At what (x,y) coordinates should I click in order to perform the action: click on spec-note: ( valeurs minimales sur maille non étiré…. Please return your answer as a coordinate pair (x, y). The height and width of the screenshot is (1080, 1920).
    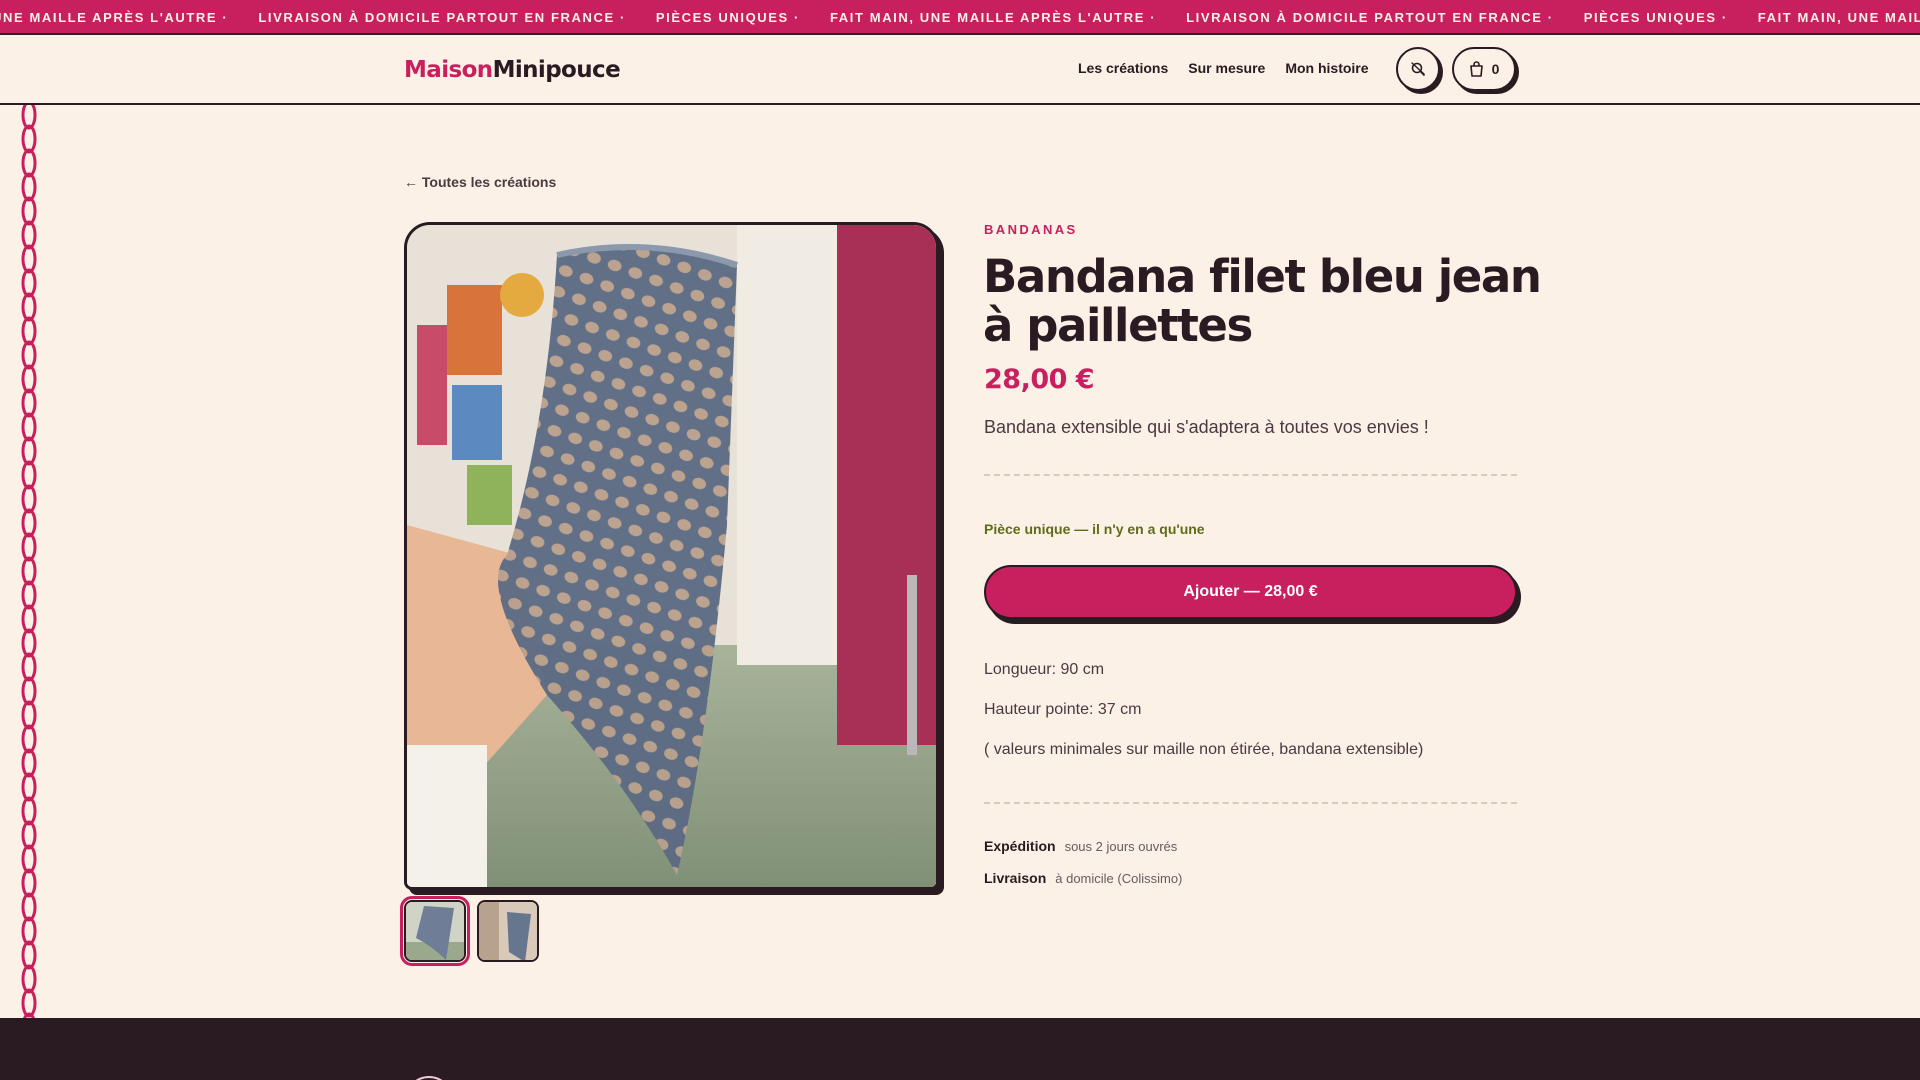
    Looking at the image, I should click on (1204, 749).